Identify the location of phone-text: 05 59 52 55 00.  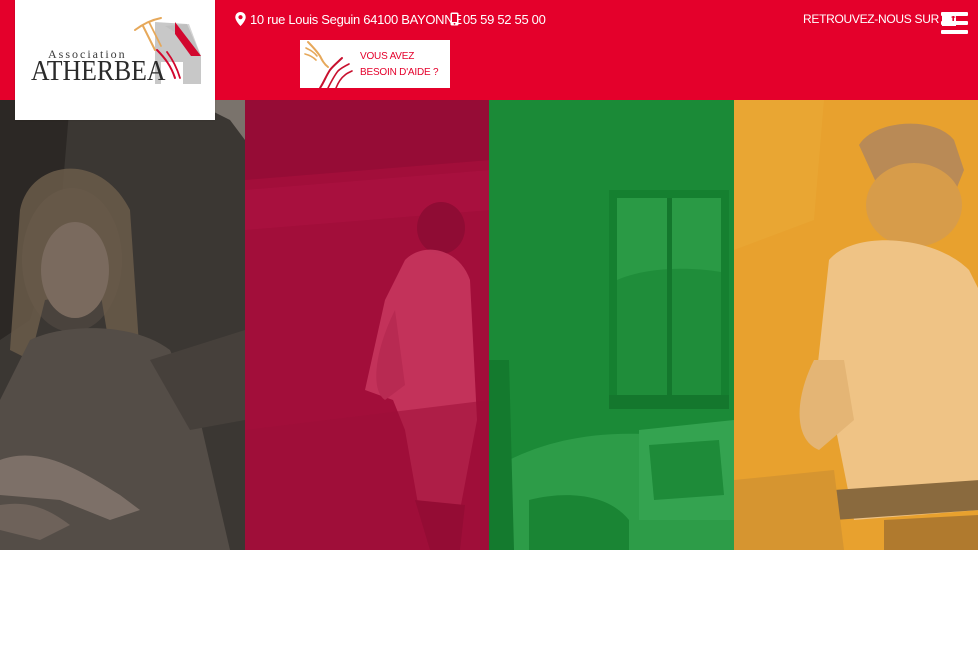
(504, 19).